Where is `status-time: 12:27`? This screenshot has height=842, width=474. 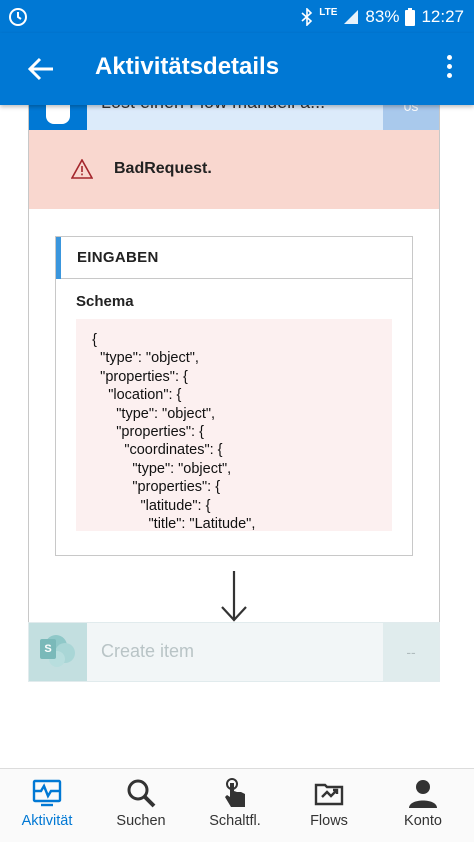
status-time: 12:27 is located at coordinates (442, 16).